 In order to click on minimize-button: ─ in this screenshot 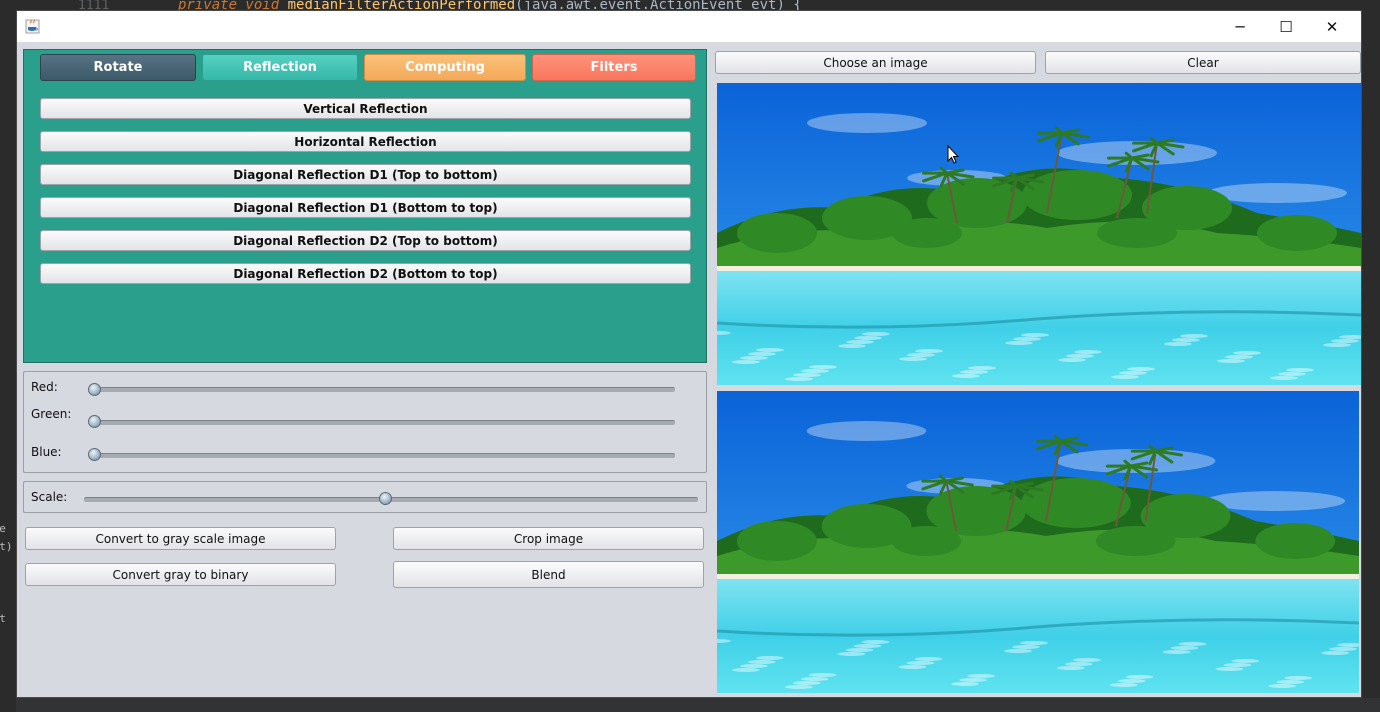, I will do `click(1240, 26)`.